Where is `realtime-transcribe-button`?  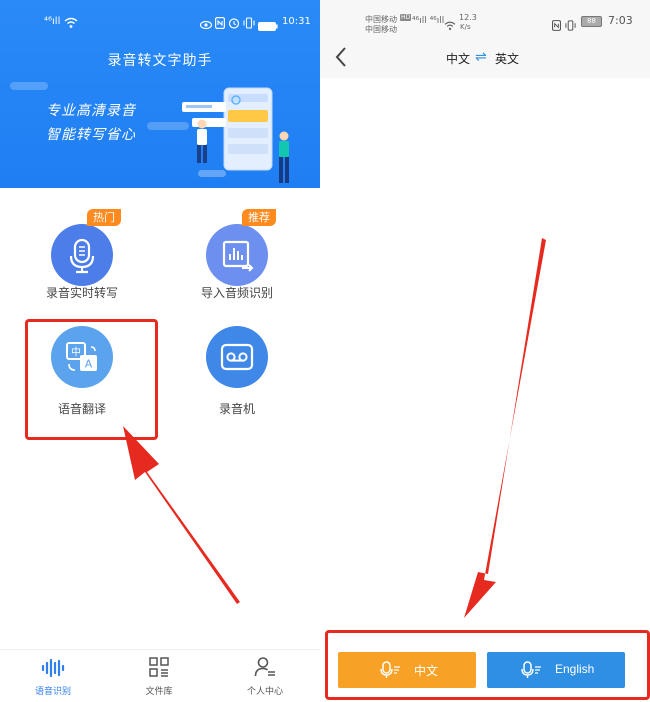
realtime-transcribe-button is located at coordinates (82, 255).